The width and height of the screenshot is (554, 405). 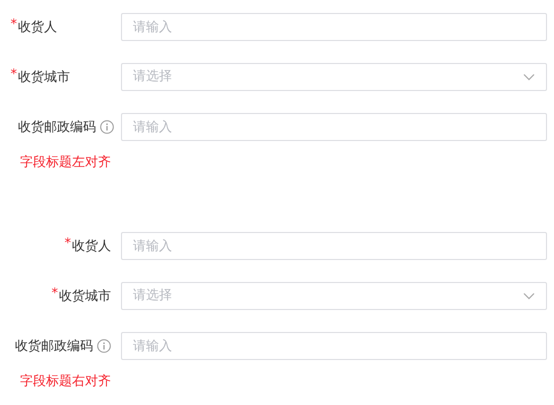 What do you see at coordinates (65, 381) in the screenshot?
I see `caption-text: 字段标题右对齐` at bounding box center [65, 381].